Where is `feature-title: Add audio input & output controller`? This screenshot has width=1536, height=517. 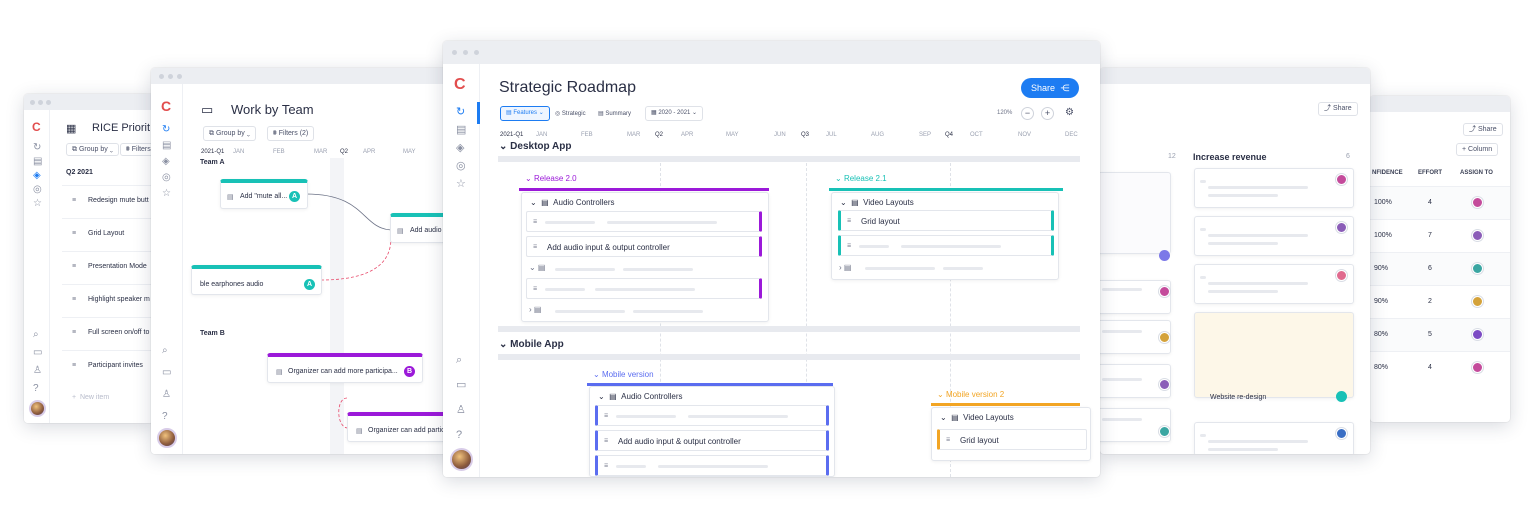
feature-title: Add audio input & output controller is located at coordinates (608, 247).